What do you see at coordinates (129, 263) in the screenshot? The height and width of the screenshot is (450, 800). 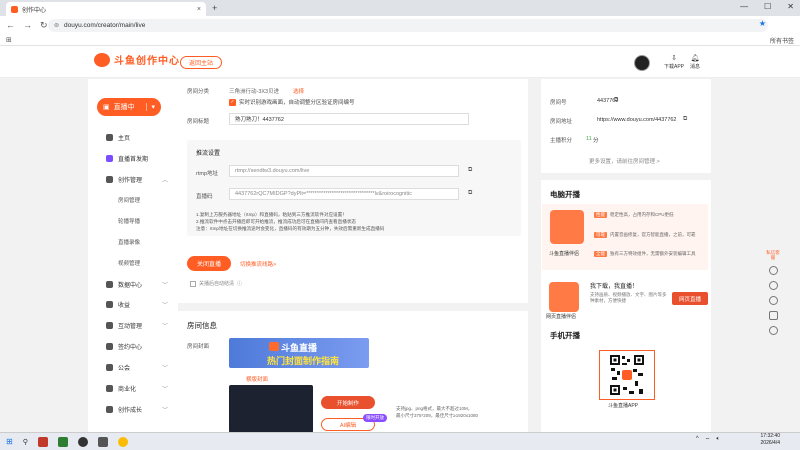 I see `sidebar-subitem-videos: 视频管理` at bounding box center [129, 263].